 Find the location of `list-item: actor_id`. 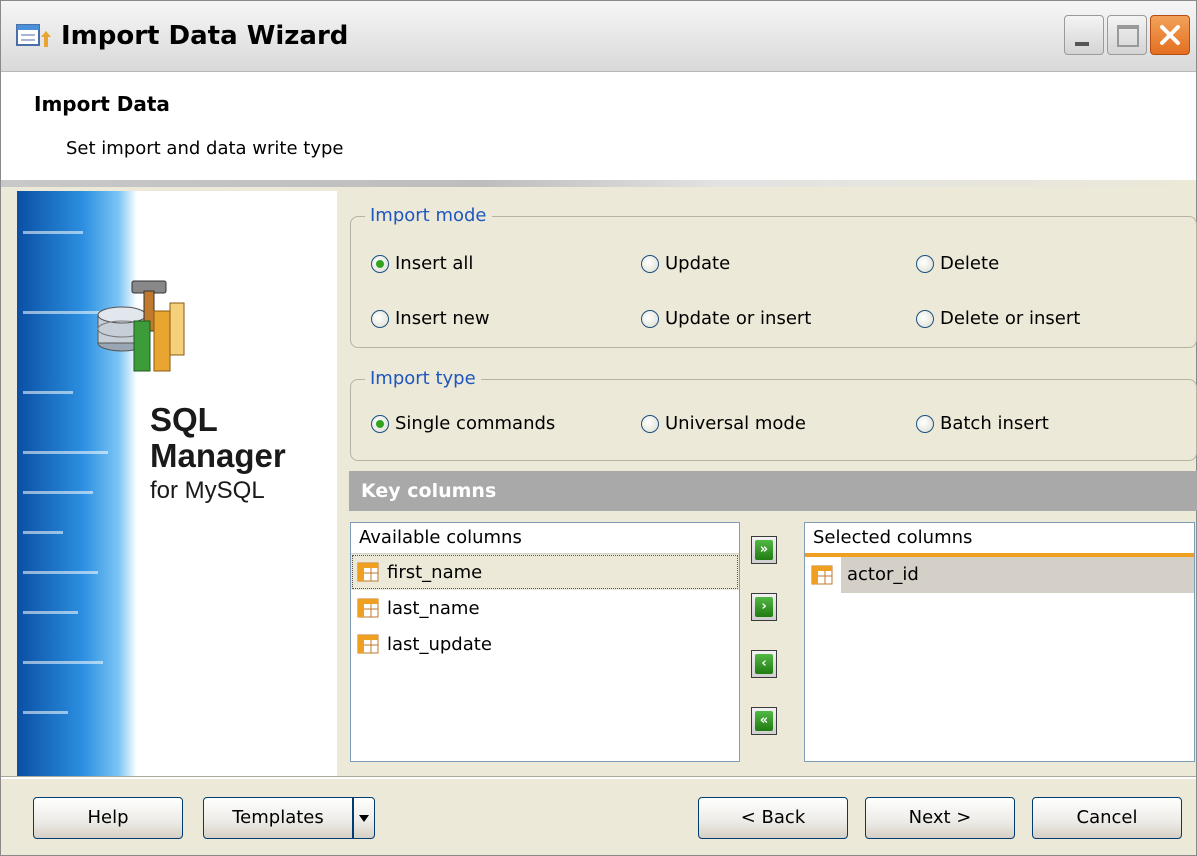

list-item: actor_id is located at coordinates (999, 575).